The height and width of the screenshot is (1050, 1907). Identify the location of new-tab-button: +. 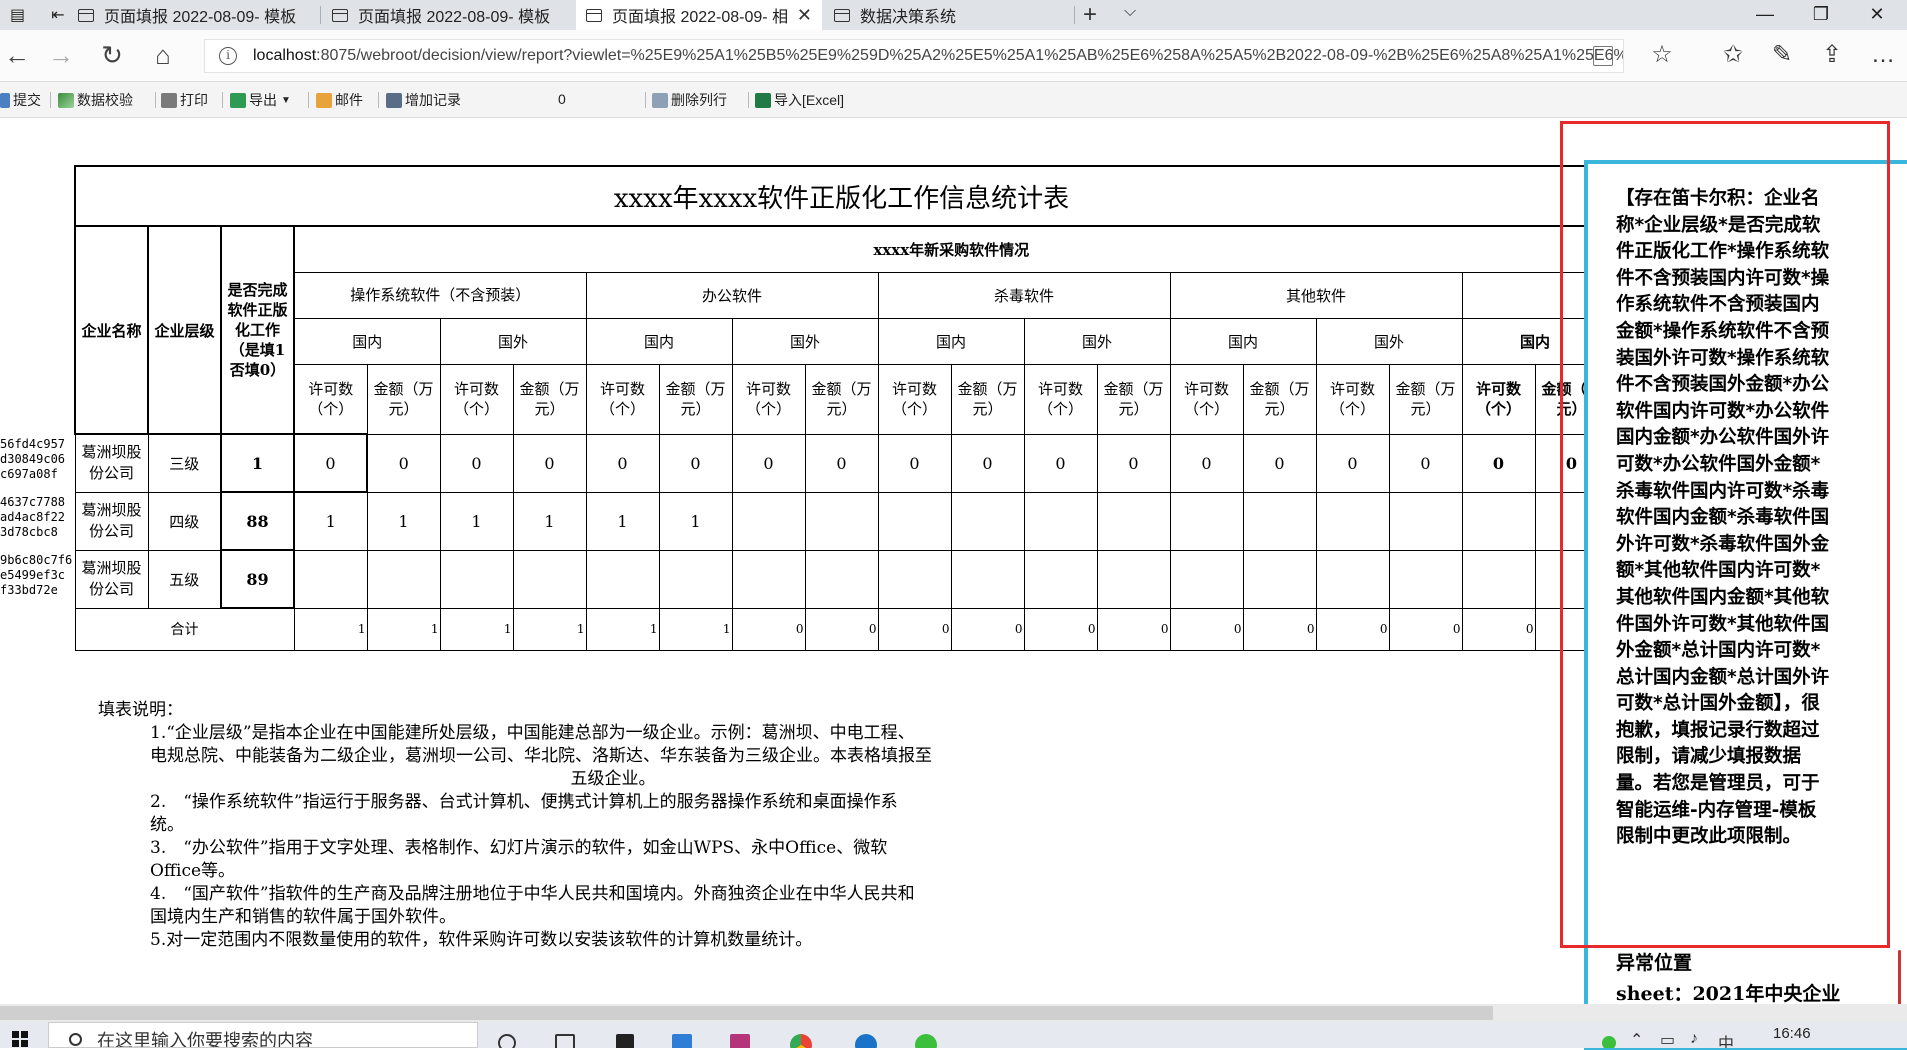
(1090, 15).